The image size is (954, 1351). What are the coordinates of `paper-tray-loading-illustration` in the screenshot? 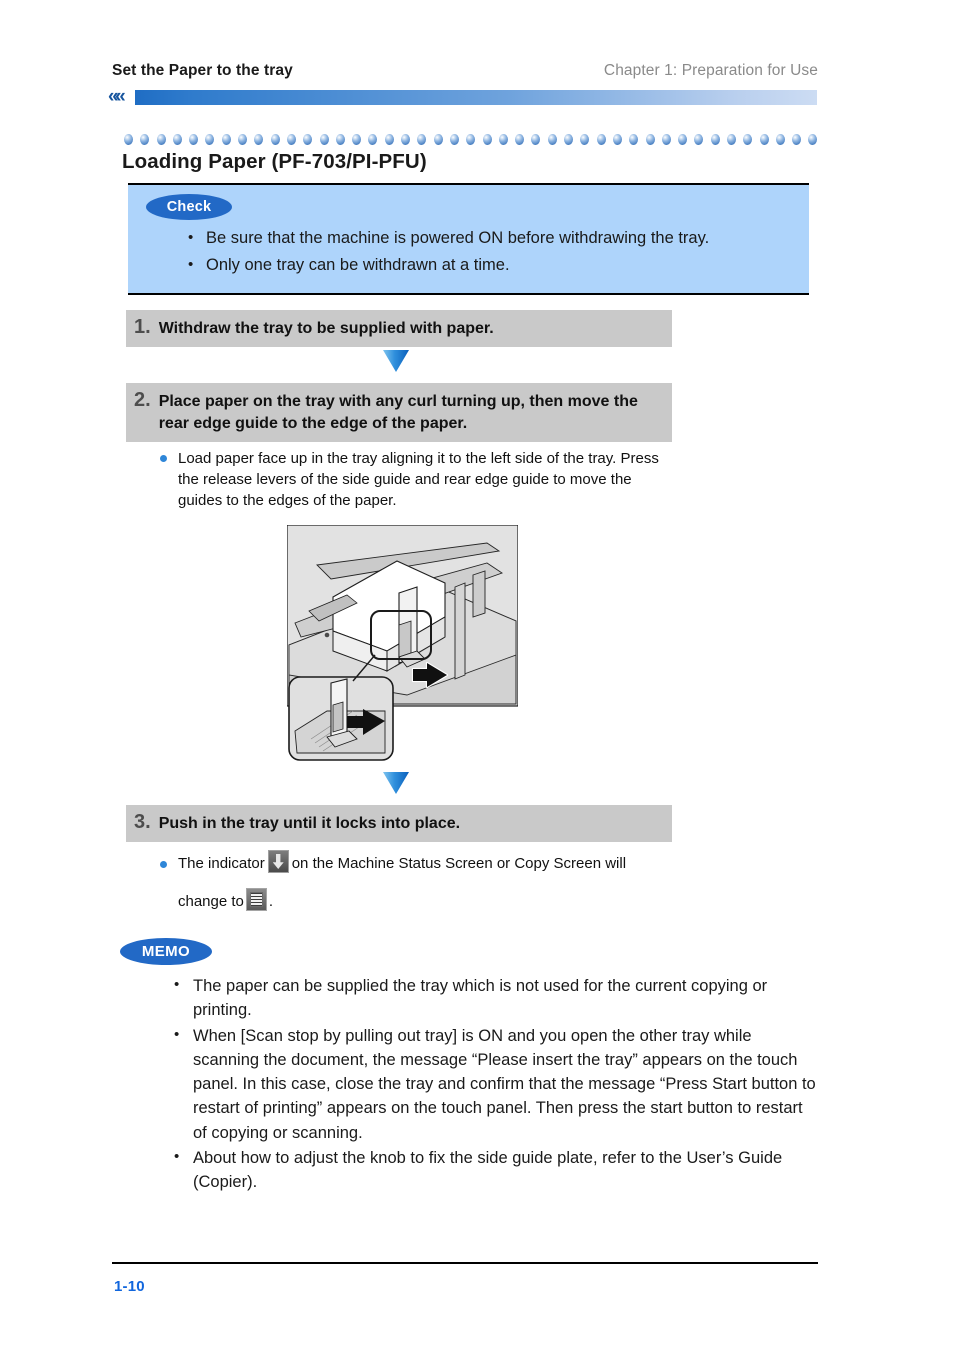 It's located at (402, 643).